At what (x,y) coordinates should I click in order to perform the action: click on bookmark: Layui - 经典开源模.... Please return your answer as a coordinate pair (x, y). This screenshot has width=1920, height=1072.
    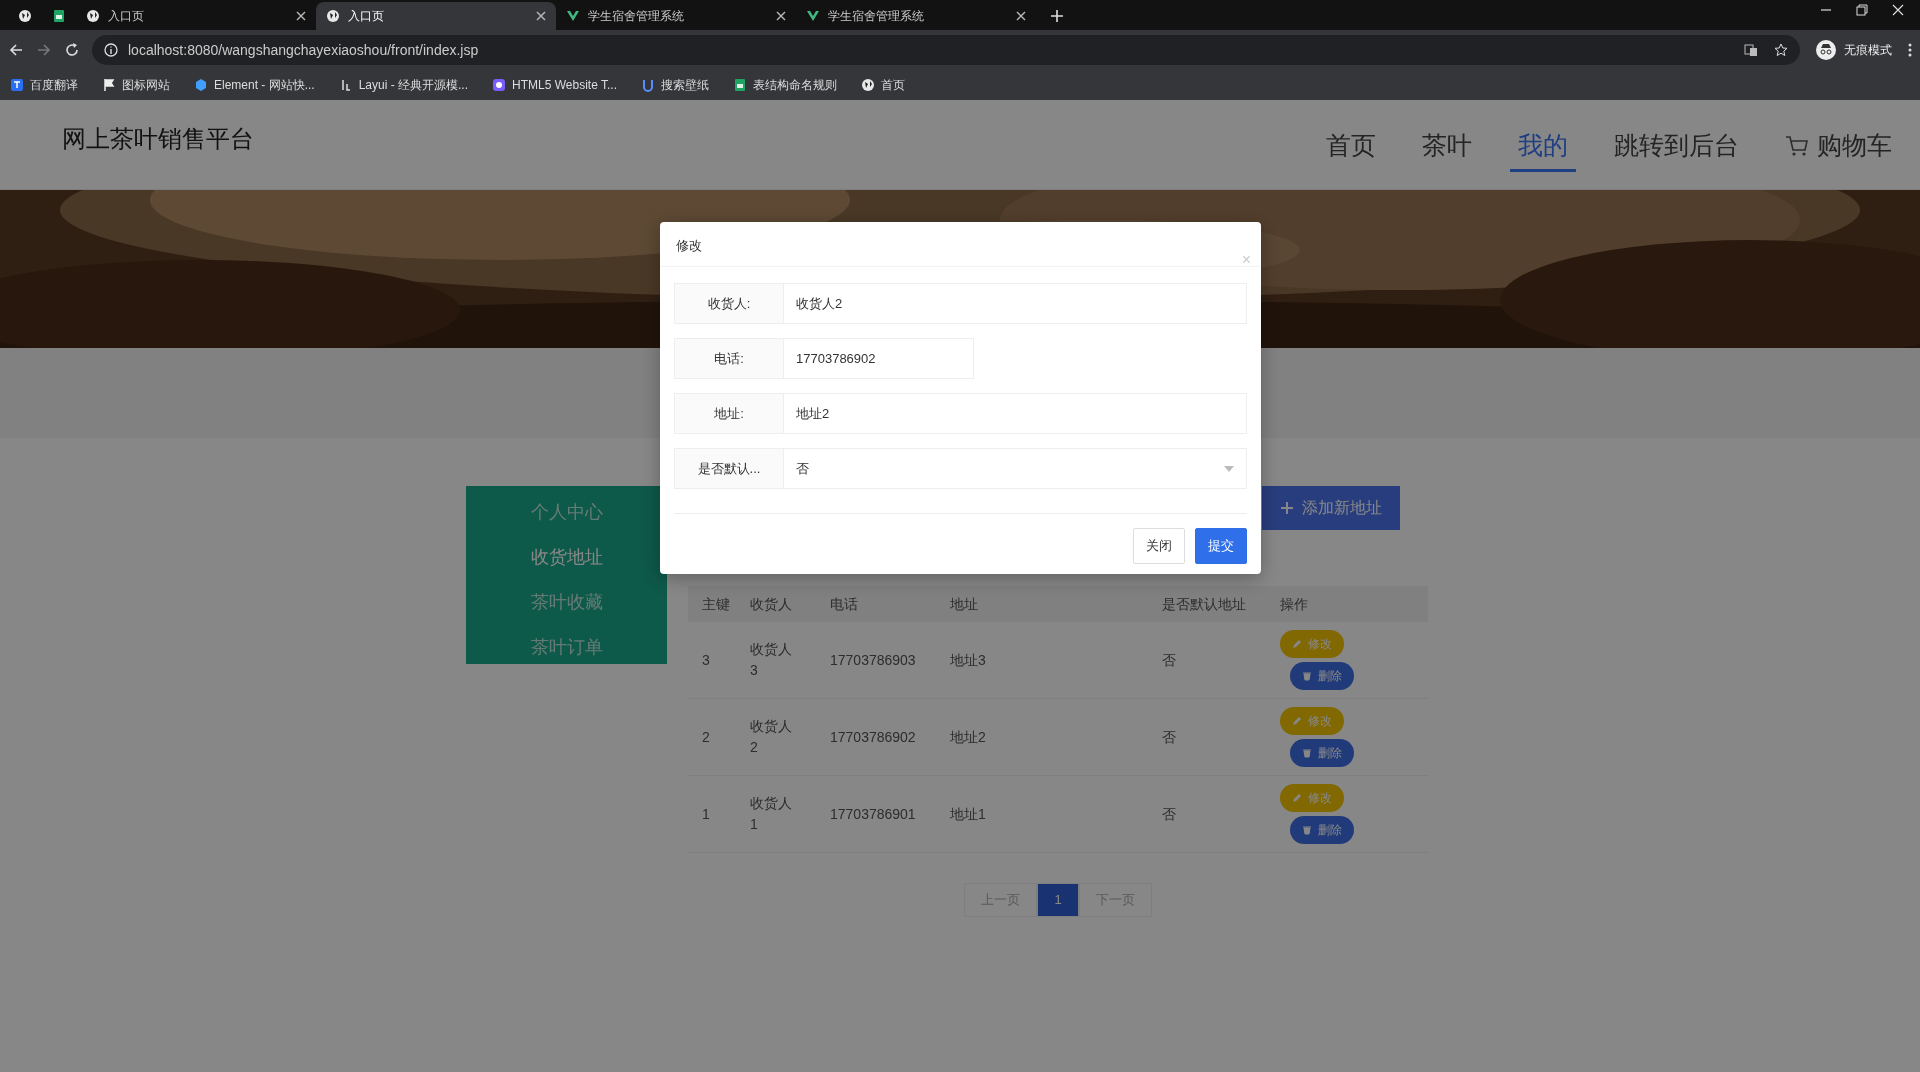
    Looking at the image, I should click on (403, 85).